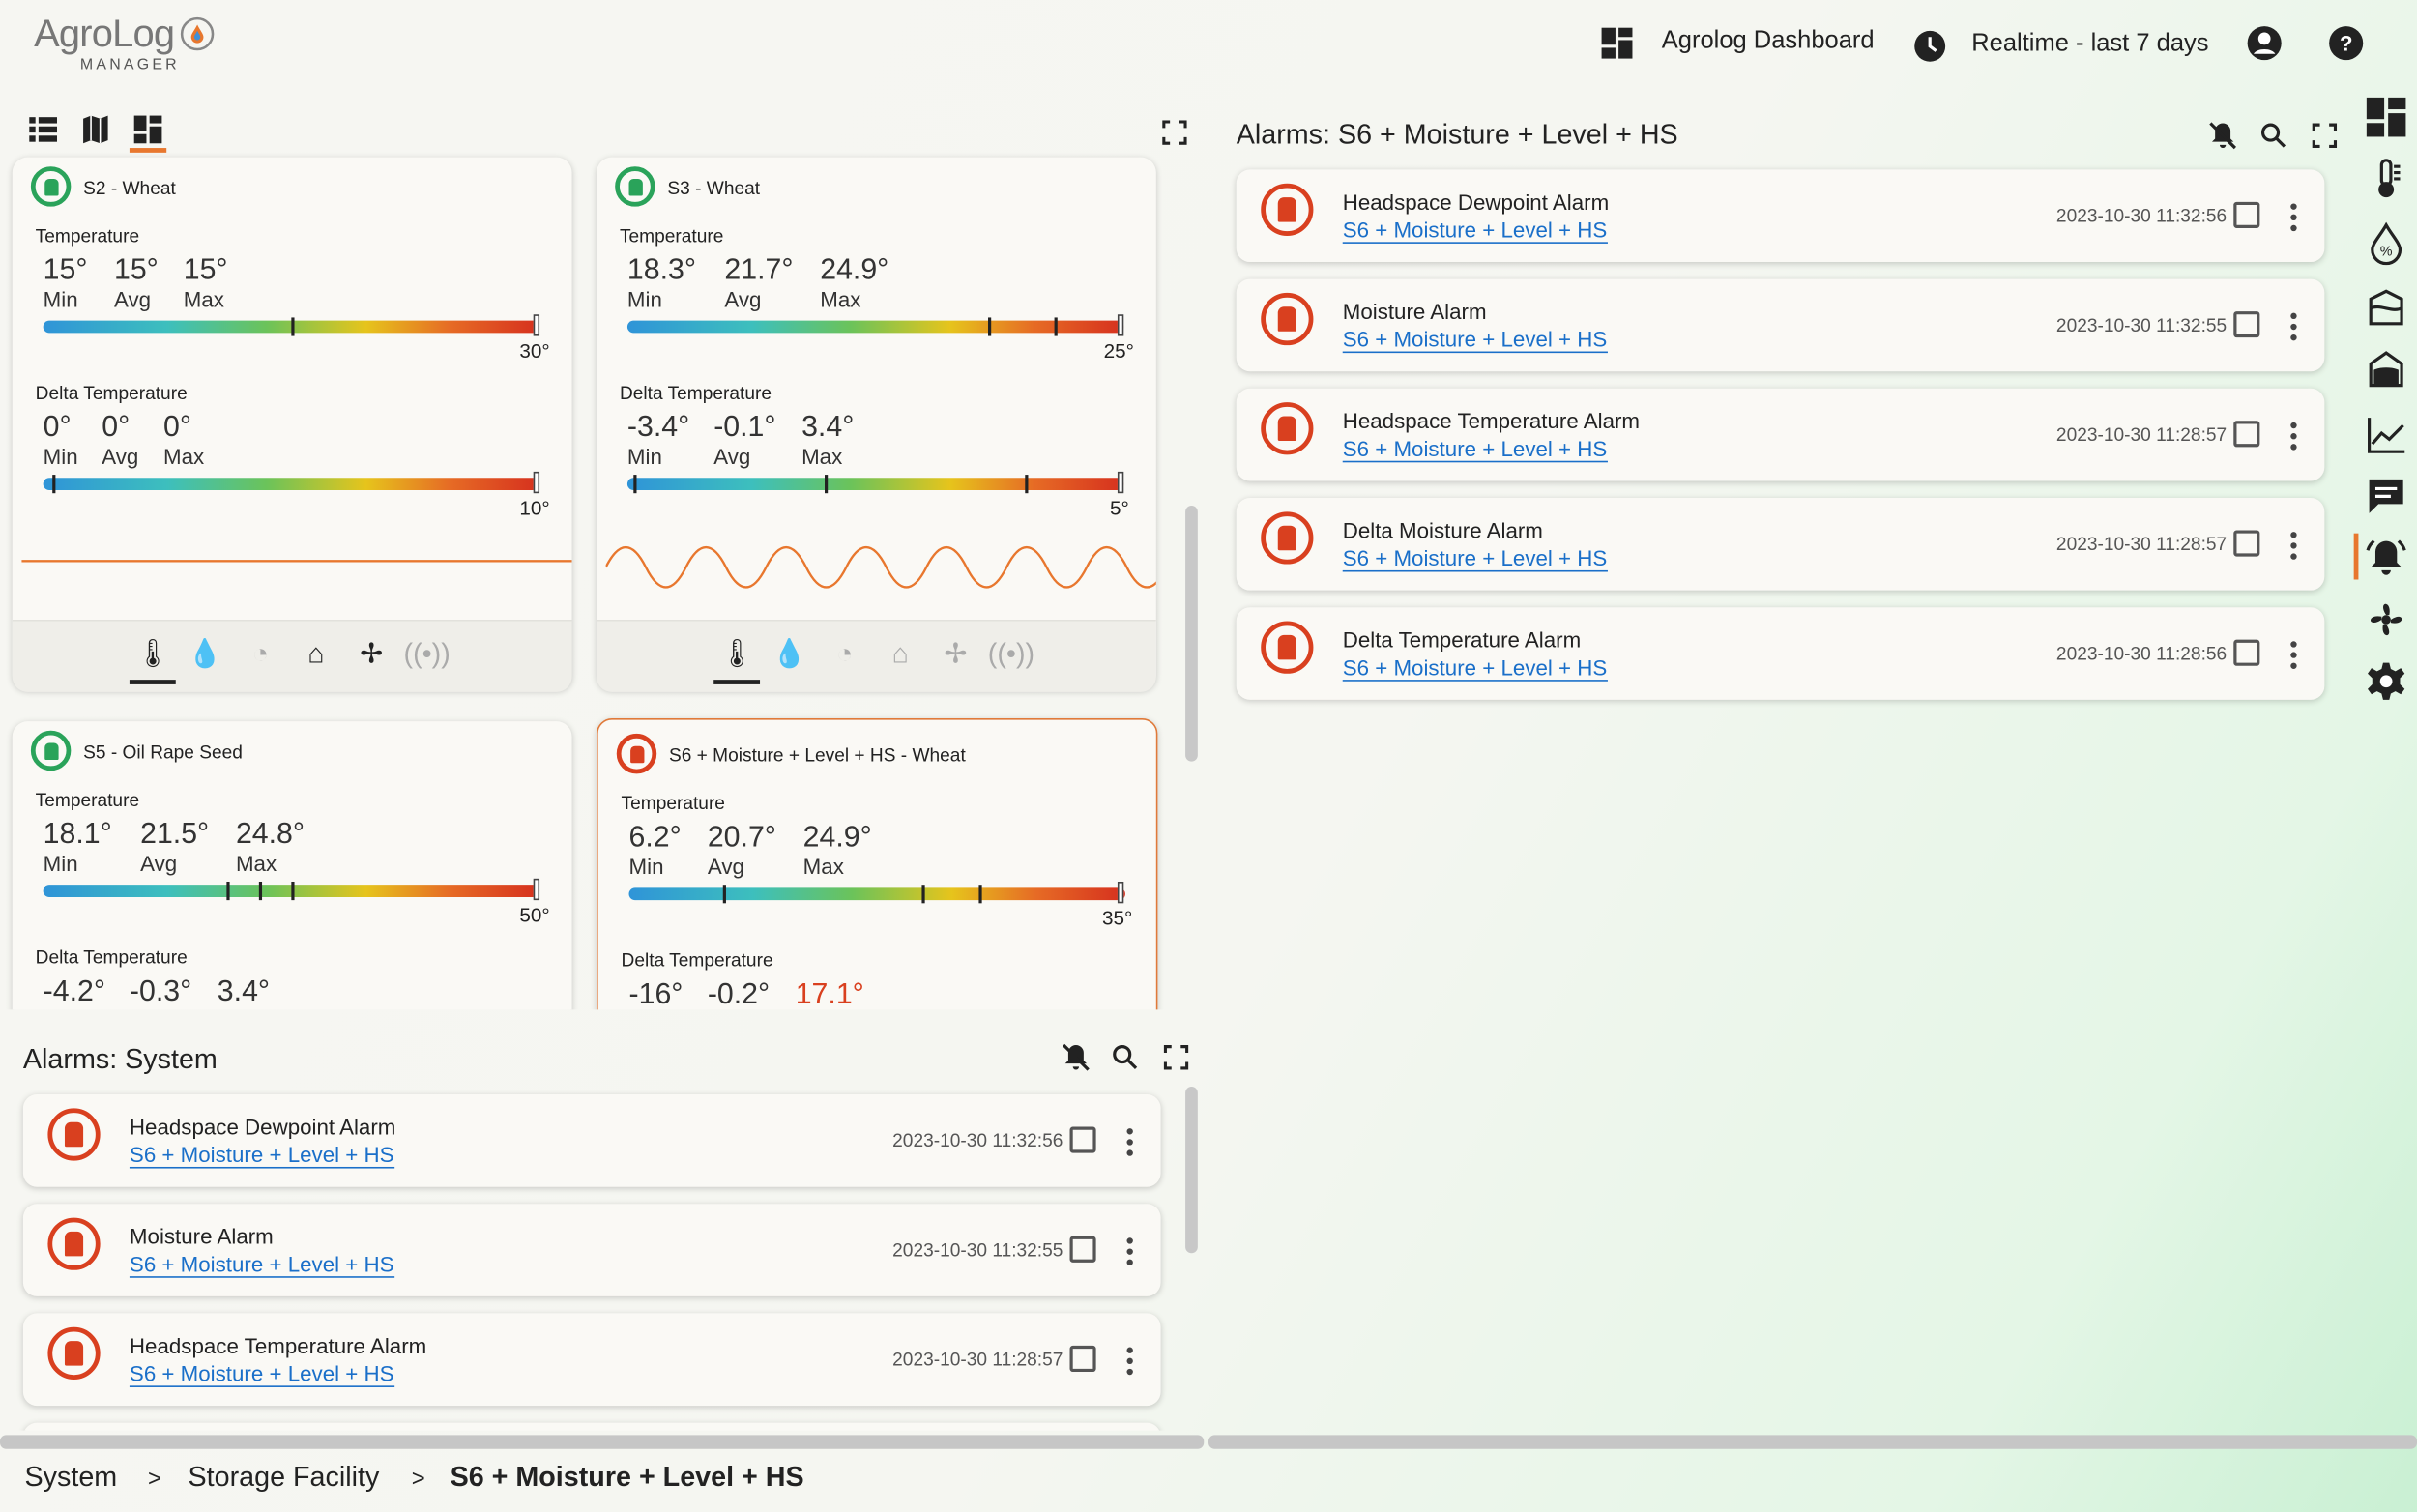 Image resolution: width=2417 pixels, height=1512 pixels. Describe the element at coordinates (2067, 48) in the screenshot. I see `time-range-selector: Realtime - last 7 days` at that location.